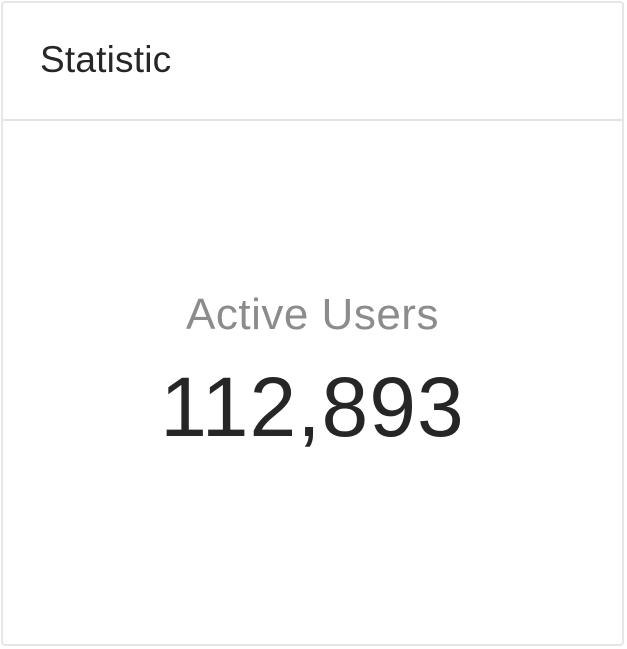 This screenshot has height=649, width=627. What do you see at coordinates (106, 59) in the screenshot?
I see `card-title: Statistic` at bounding box center [106, 59].